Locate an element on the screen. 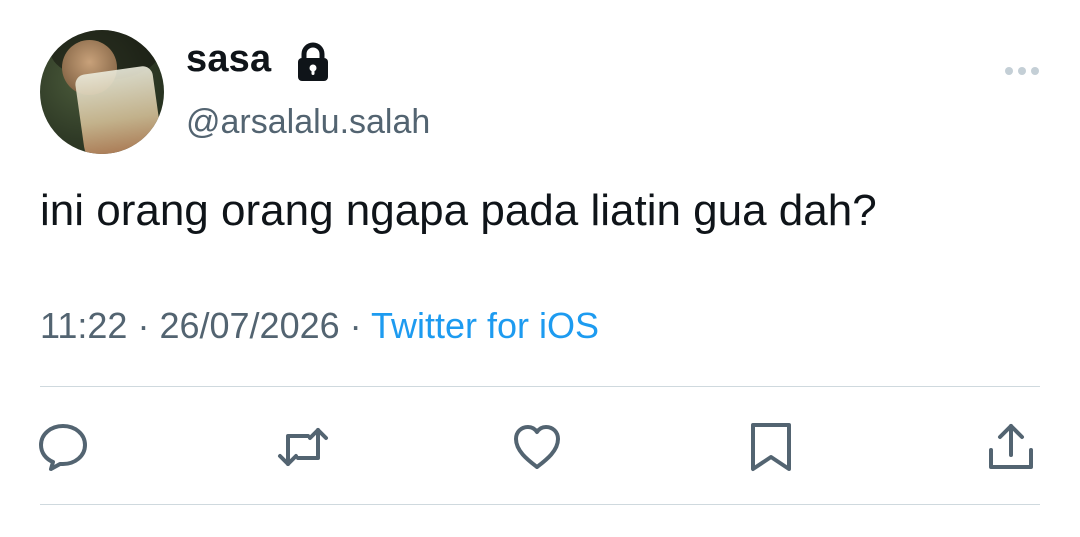 The width and height of the screenshot is (1080, 537). comment-icon is located at coordinates (63, 447).